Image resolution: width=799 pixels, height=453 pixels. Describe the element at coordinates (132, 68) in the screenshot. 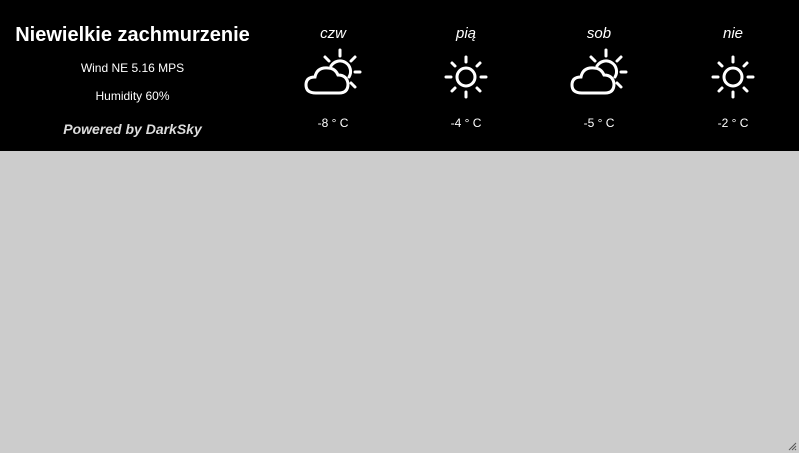

I see `wind-info: Wind NE 5.16 MPS` at that location.